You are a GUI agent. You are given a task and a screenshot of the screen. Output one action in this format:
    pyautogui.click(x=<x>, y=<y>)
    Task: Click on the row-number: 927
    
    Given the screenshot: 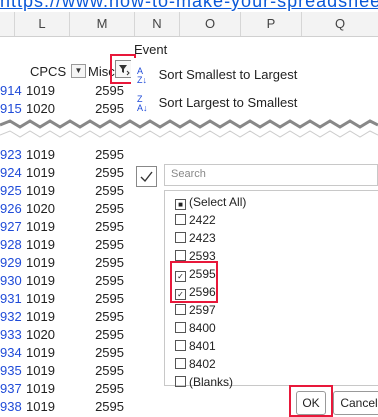 What is the action you would take?
    pyautogui.click(x=11, y=227)
    